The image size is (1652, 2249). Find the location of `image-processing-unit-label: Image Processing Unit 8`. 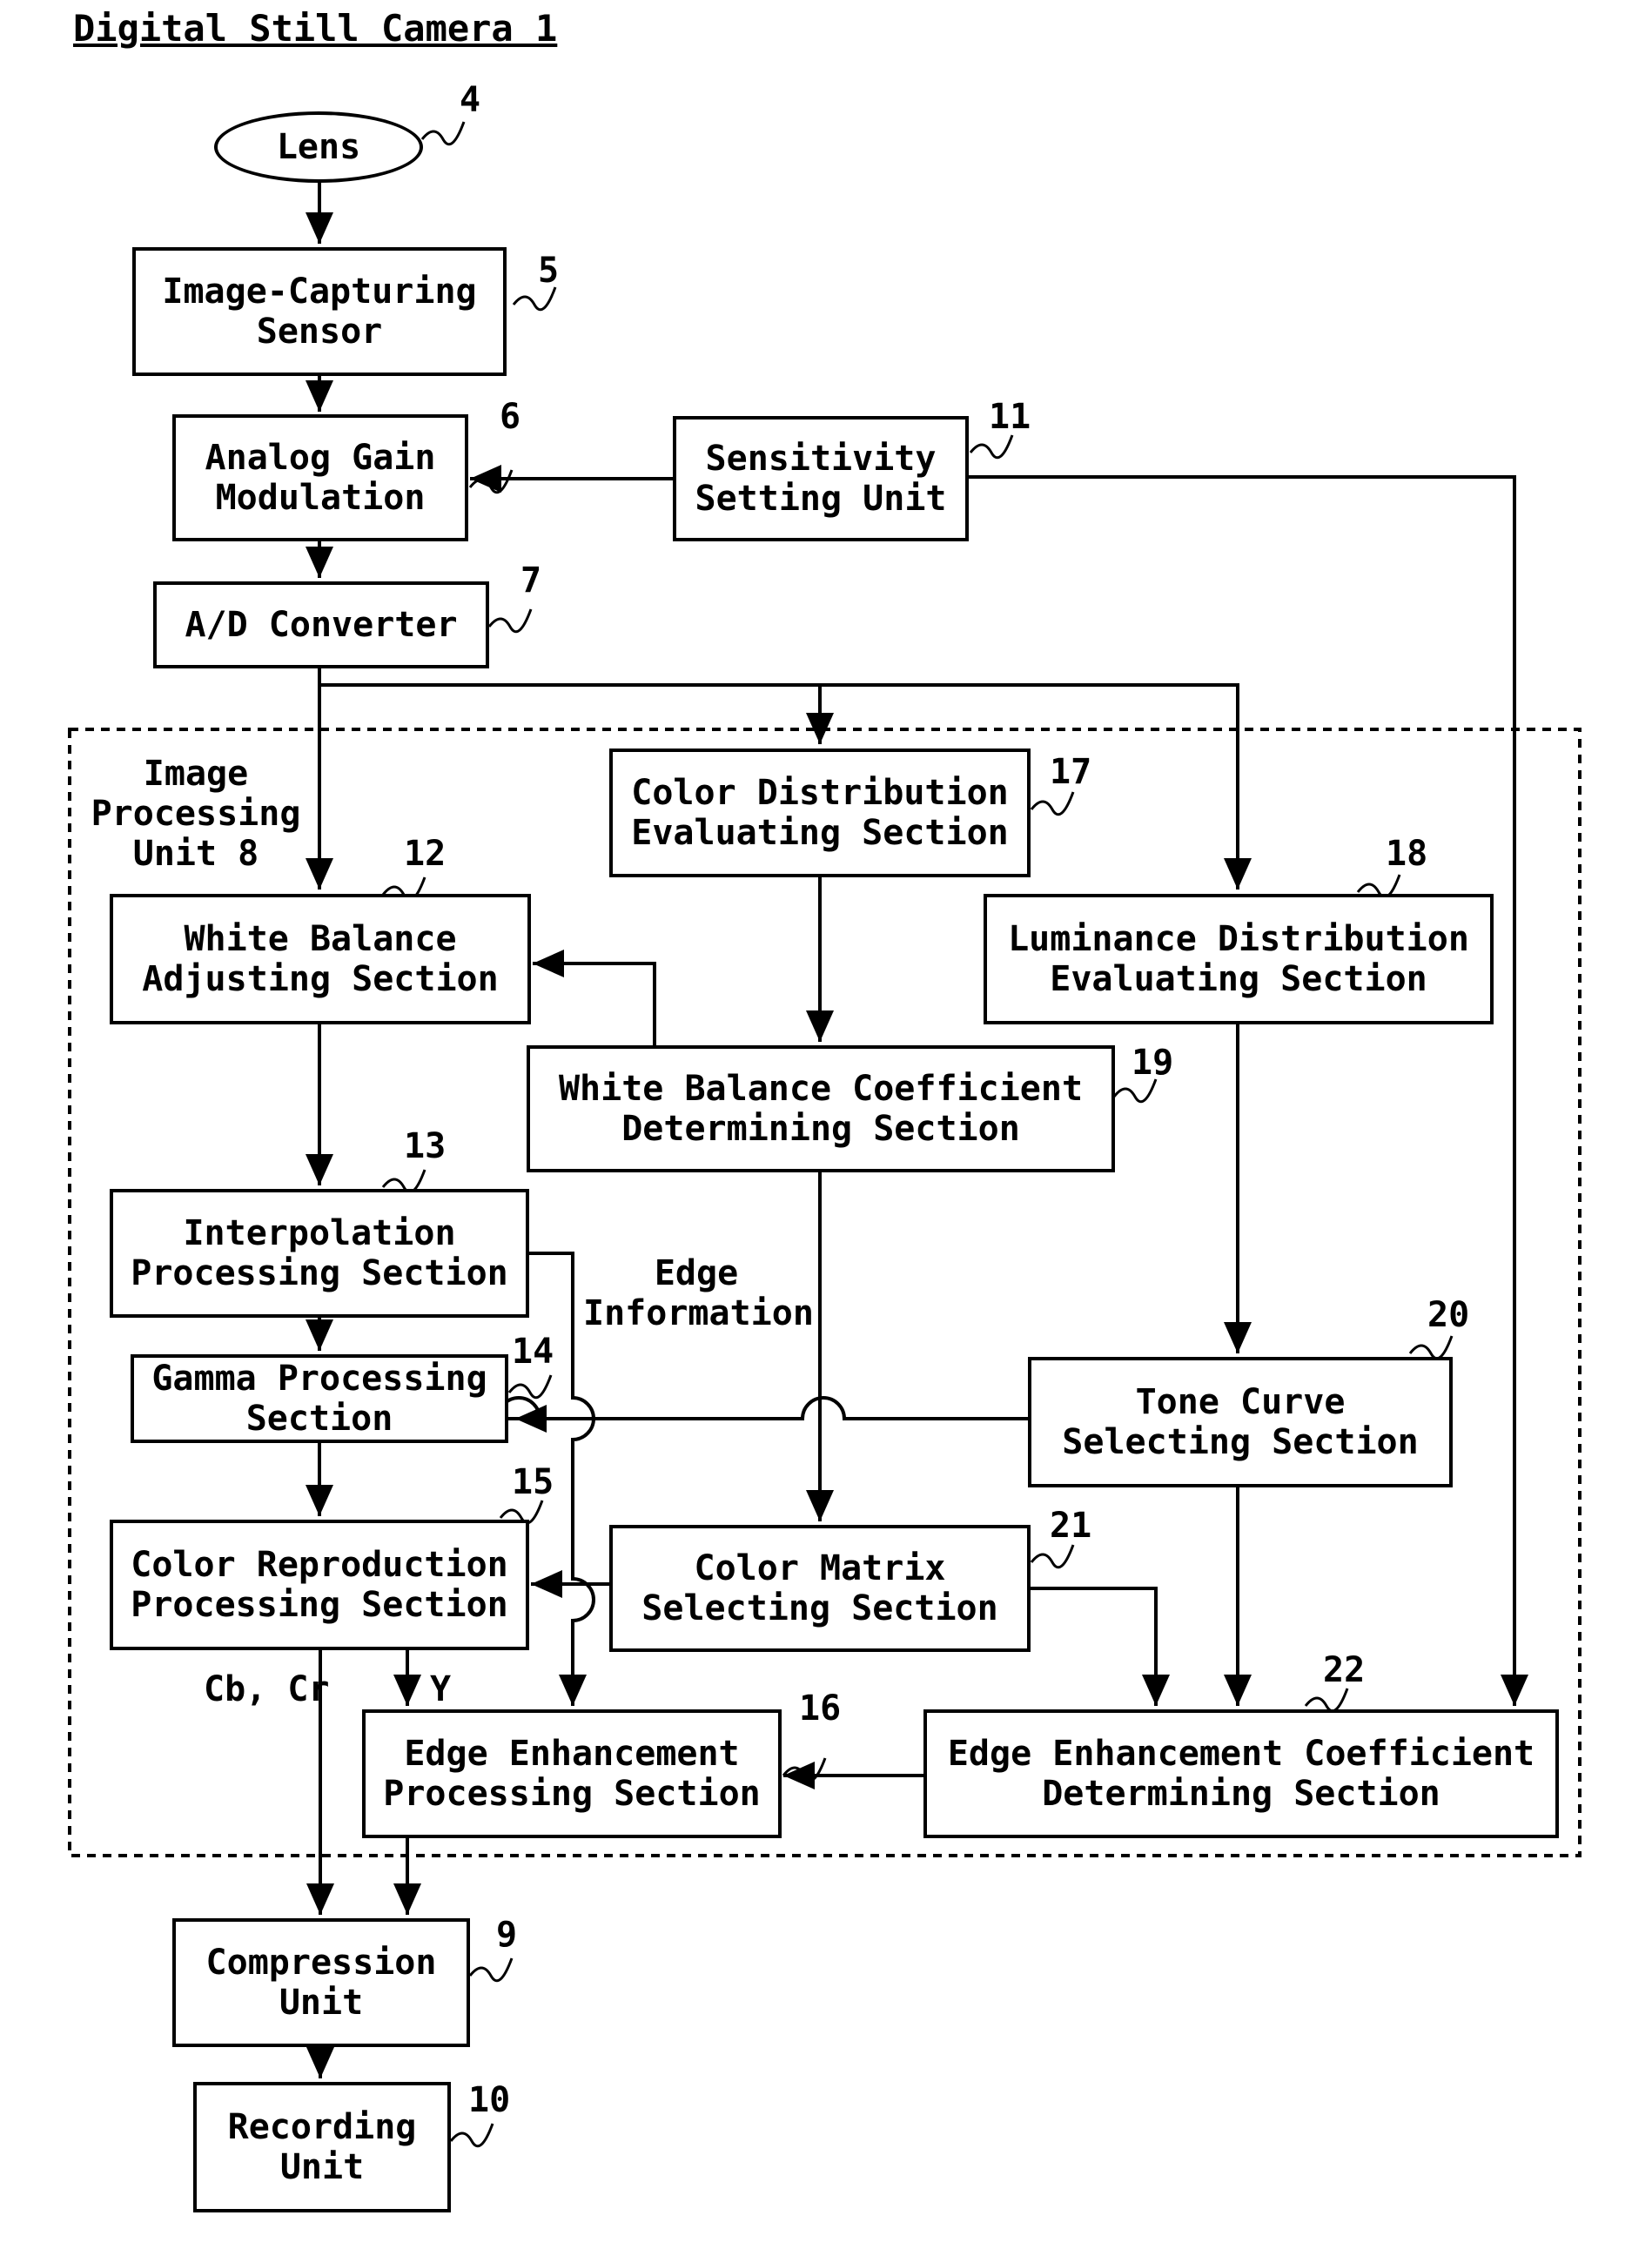

image-processing-unit-label: Image Processing Unit 8 is located at coordinates (196, 814).